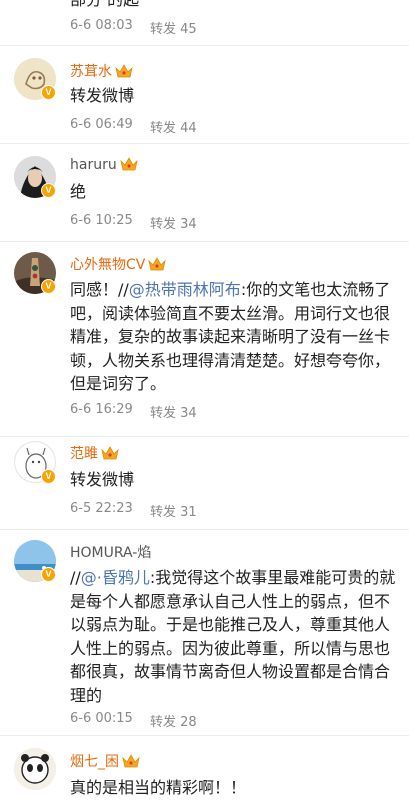  I want to click on repost-meta: 6-6 06:49 转发 44, so click(133, 126).